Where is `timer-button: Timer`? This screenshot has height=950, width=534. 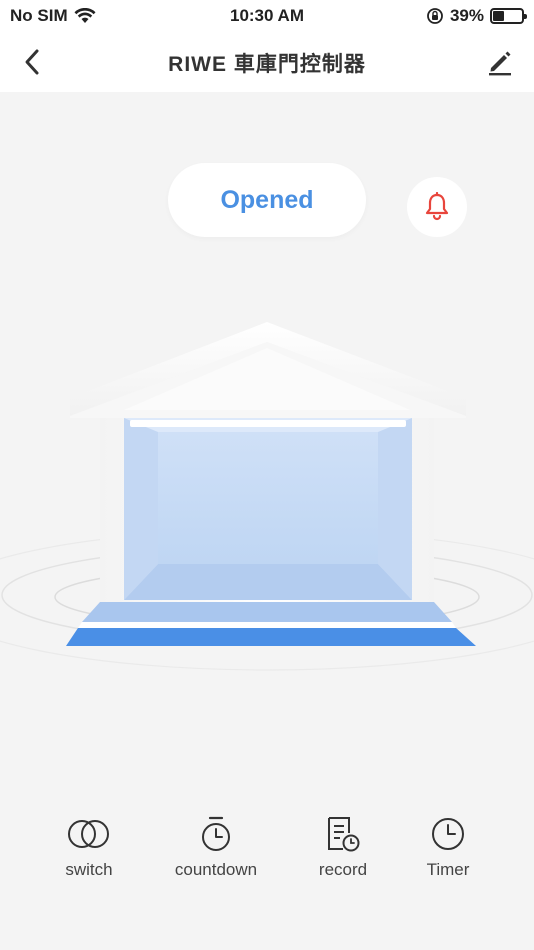 timer-button: Timer is located at coordinates (448, 845).